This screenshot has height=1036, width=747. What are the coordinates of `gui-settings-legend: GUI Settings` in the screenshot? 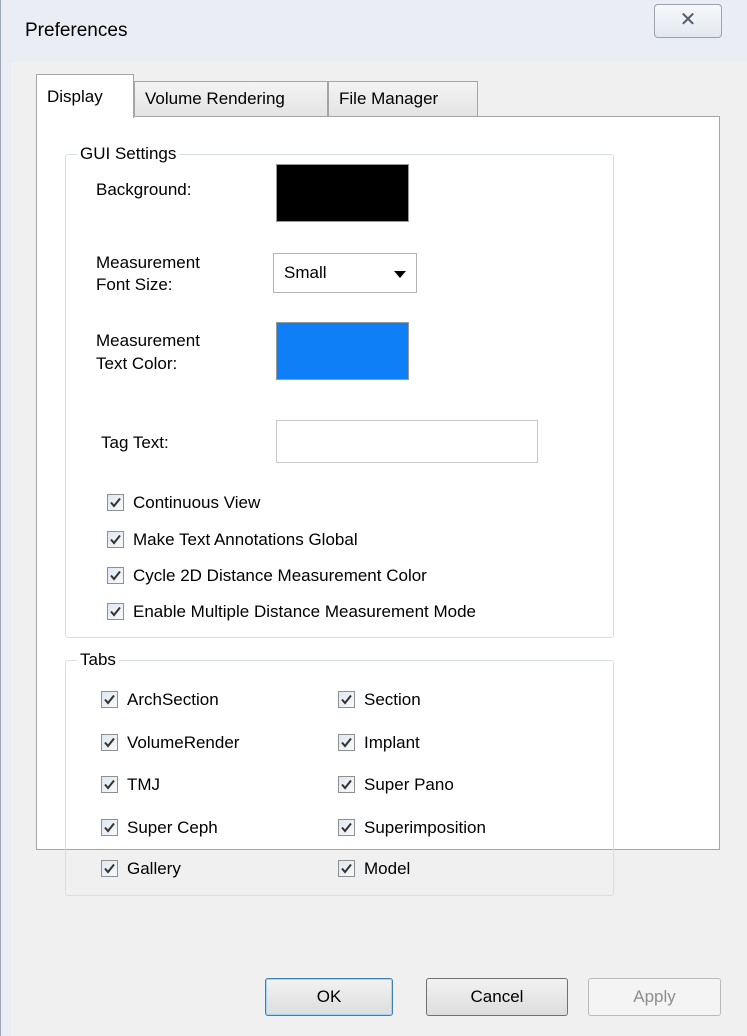 It's located at (128, 154).